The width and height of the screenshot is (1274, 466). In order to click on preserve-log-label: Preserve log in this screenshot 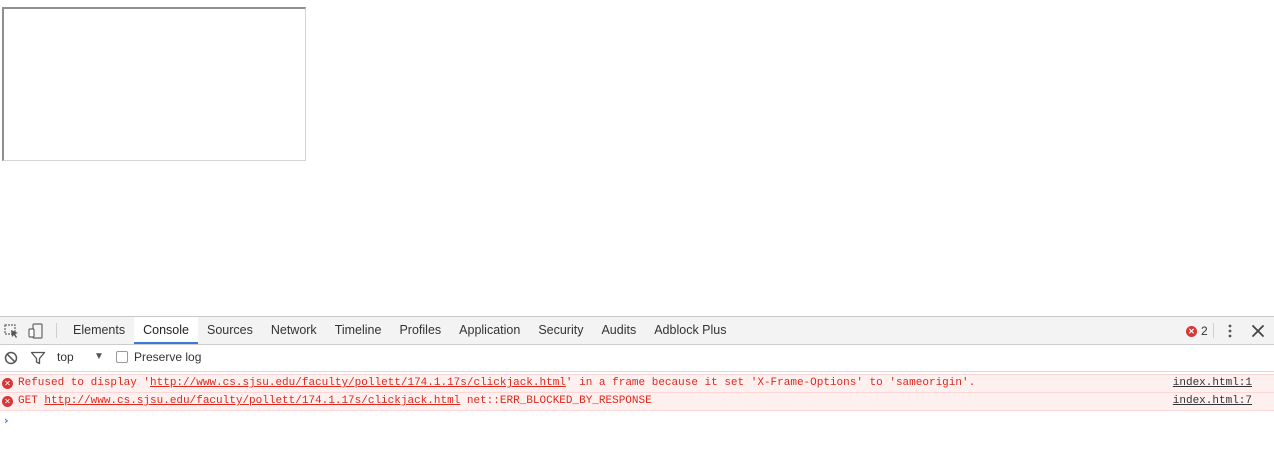, I will do `click(168, 357)`.